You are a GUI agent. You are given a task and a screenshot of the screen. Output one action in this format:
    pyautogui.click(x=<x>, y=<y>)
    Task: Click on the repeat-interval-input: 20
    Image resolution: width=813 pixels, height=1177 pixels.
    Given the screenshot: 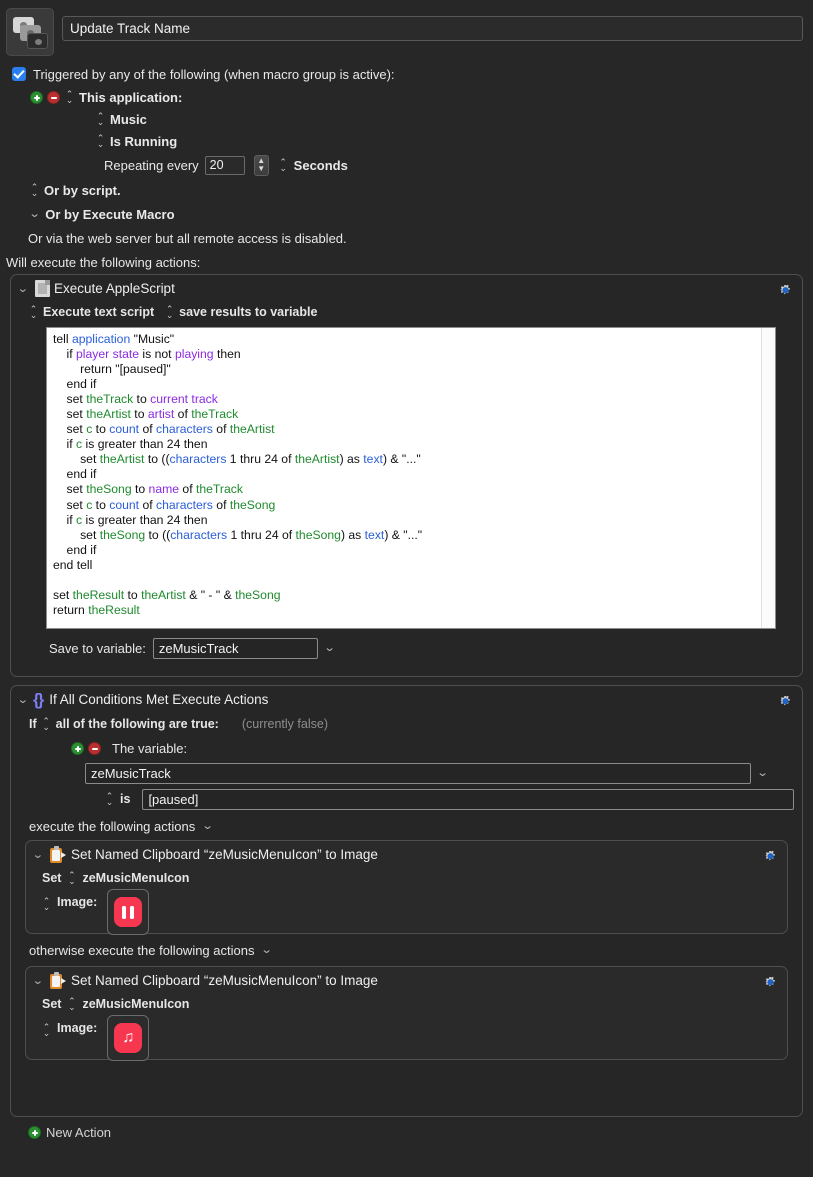 What is the action you would take?
    pyautogui.click(x=224, y=165)
    